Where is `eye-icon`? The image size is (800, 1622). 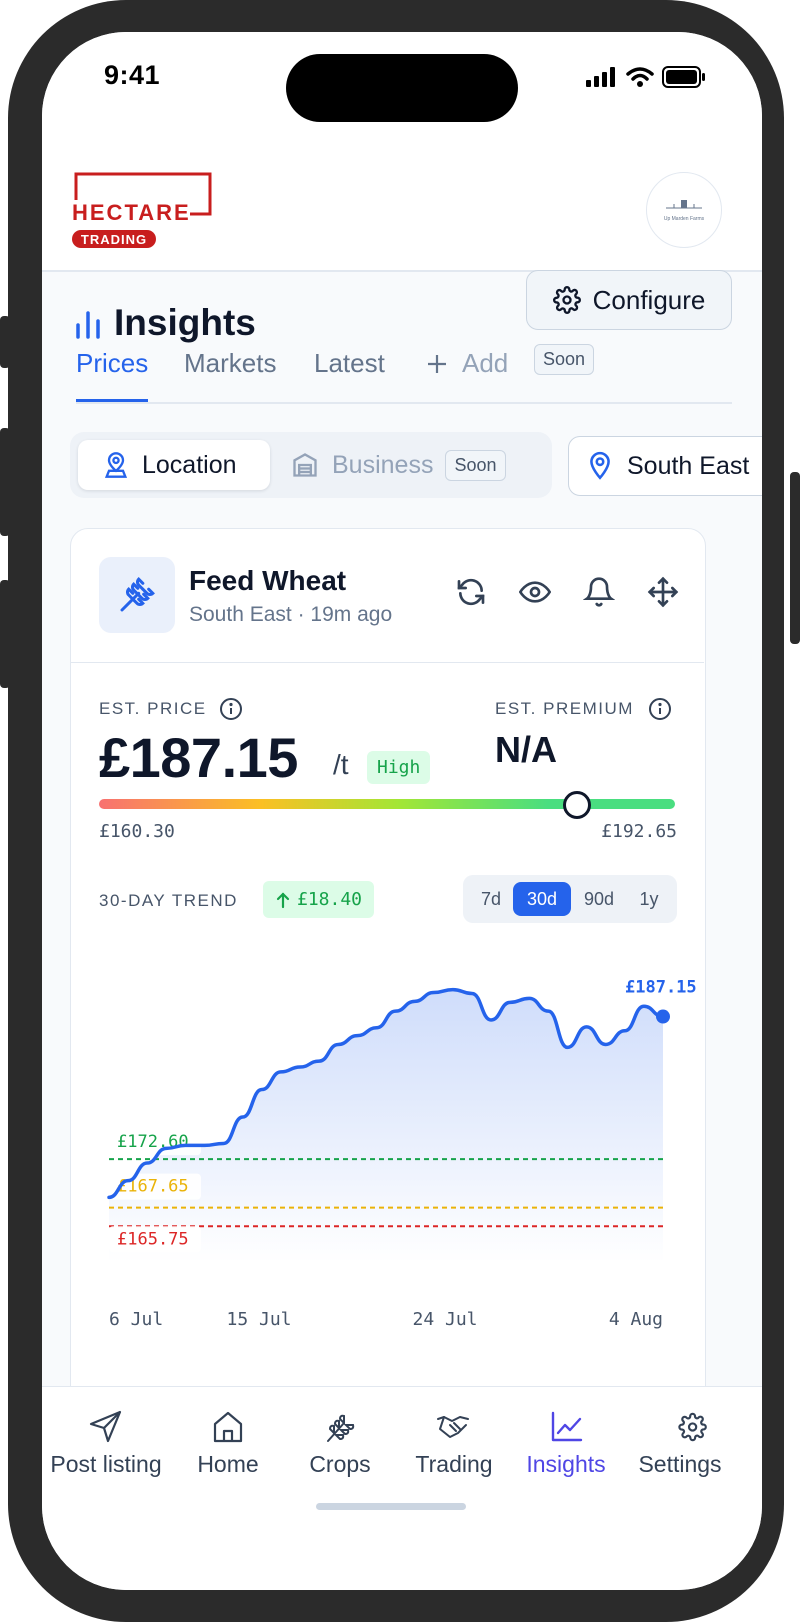
eye-icon is located at coordinates (535, 592).